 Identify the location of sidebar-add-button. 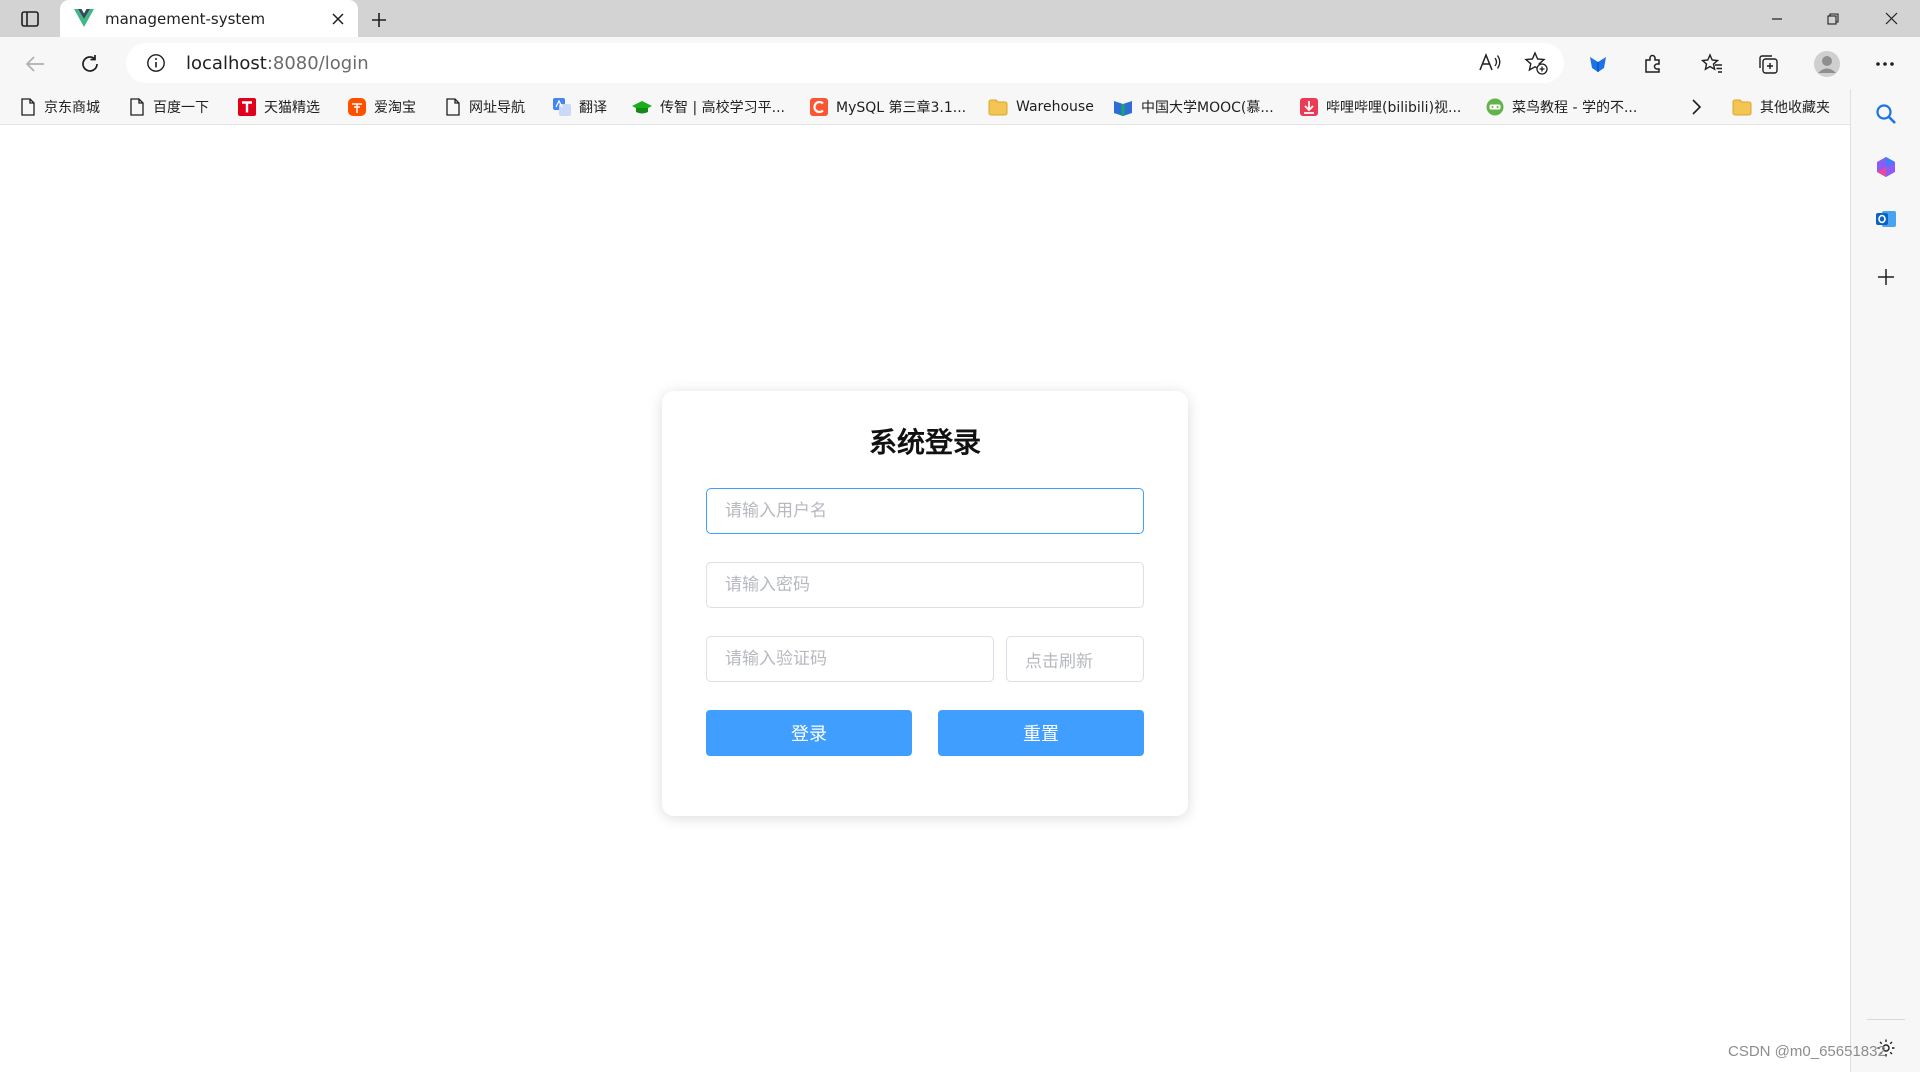
(1886, 277).